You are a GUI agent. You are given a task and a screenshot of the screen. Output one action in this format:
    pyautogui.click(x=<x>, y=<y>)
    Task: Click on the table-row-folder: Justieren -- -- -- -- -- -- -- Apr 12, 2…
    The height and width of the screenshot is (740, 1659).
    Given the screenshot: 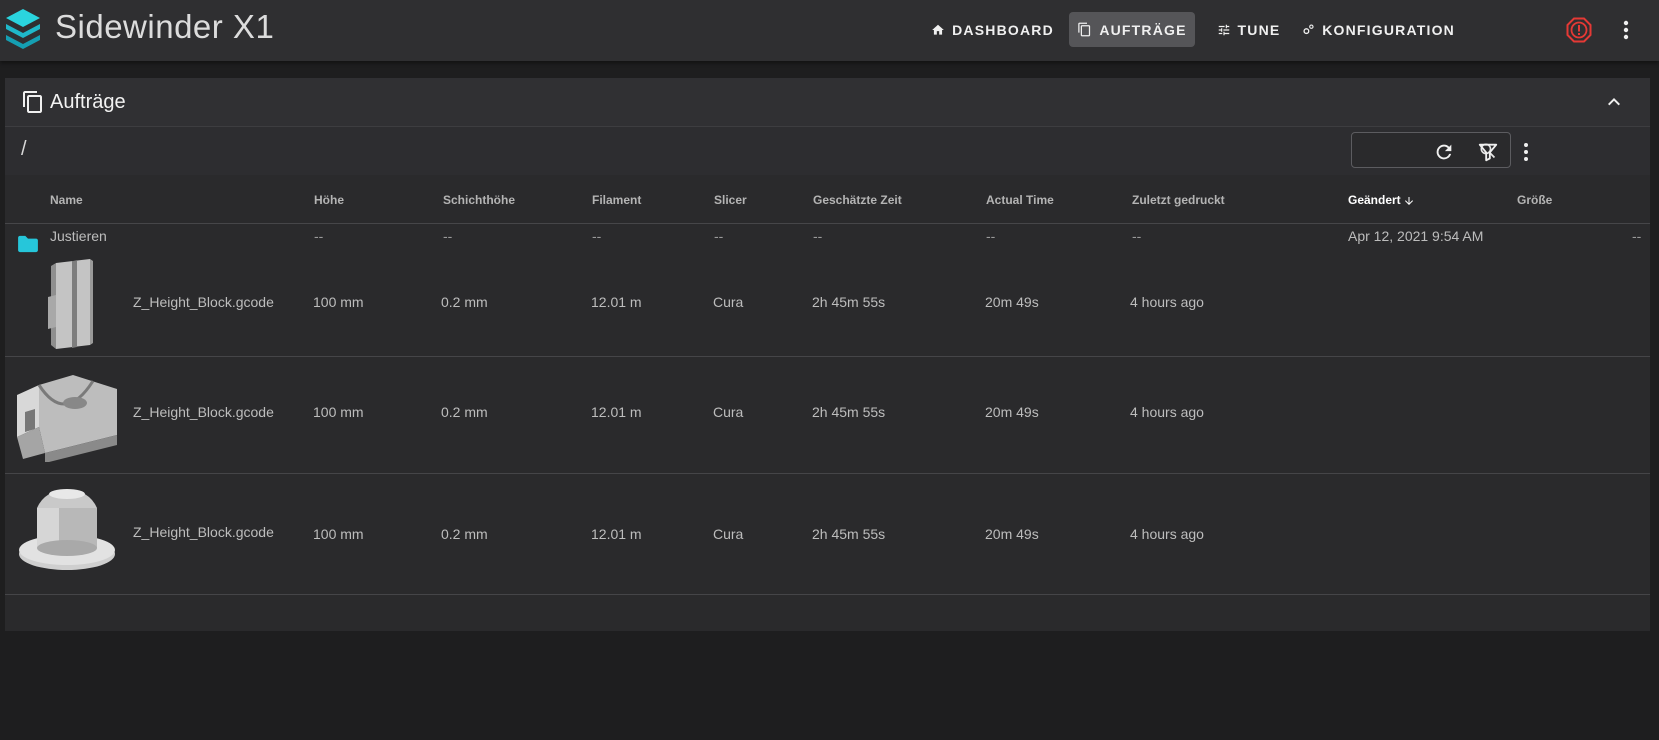 What is the action you would take?
    pyautogui.click(x=827, y=238)
    